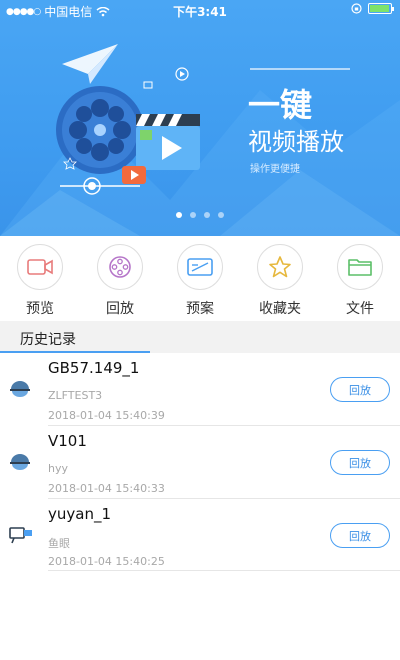 This screenshot has height=660, width=400. I want to click on device-name: yuyan_1, so click(80, 514).